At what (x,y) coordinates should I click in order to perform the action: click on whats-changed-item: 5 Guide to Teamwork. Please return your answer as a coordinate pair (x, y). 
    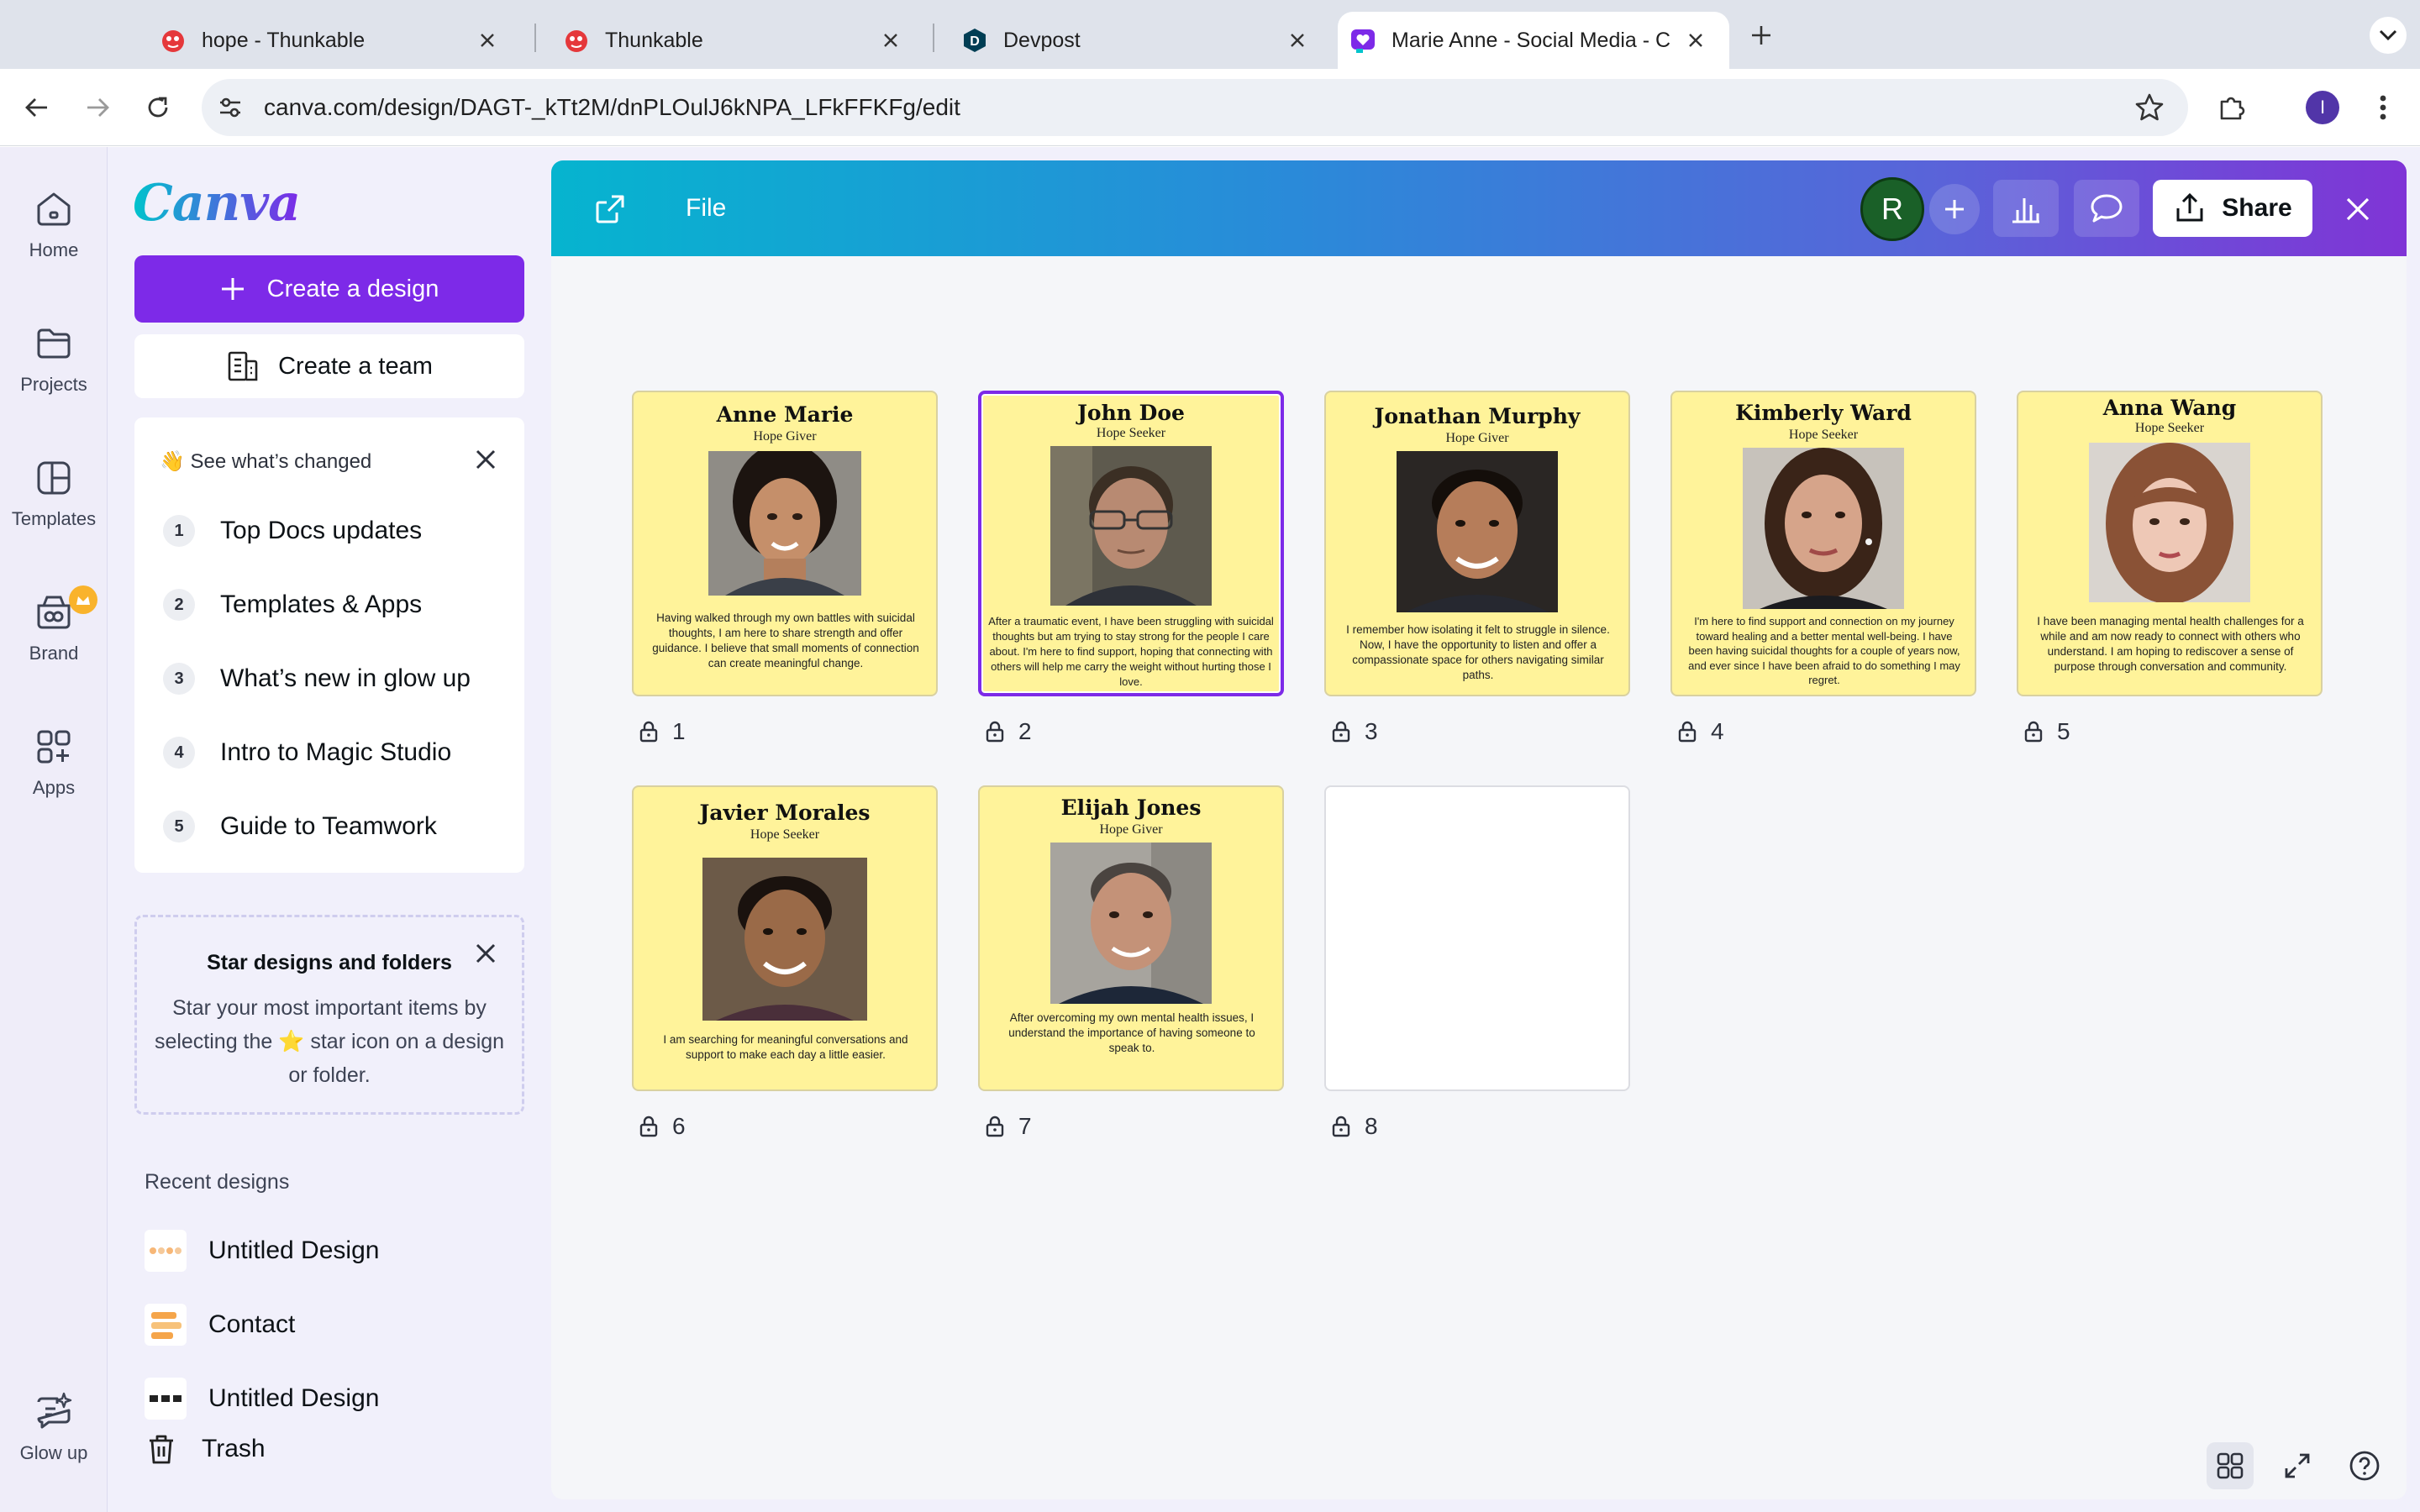
    Looking at the image, I should click on (300, 827).